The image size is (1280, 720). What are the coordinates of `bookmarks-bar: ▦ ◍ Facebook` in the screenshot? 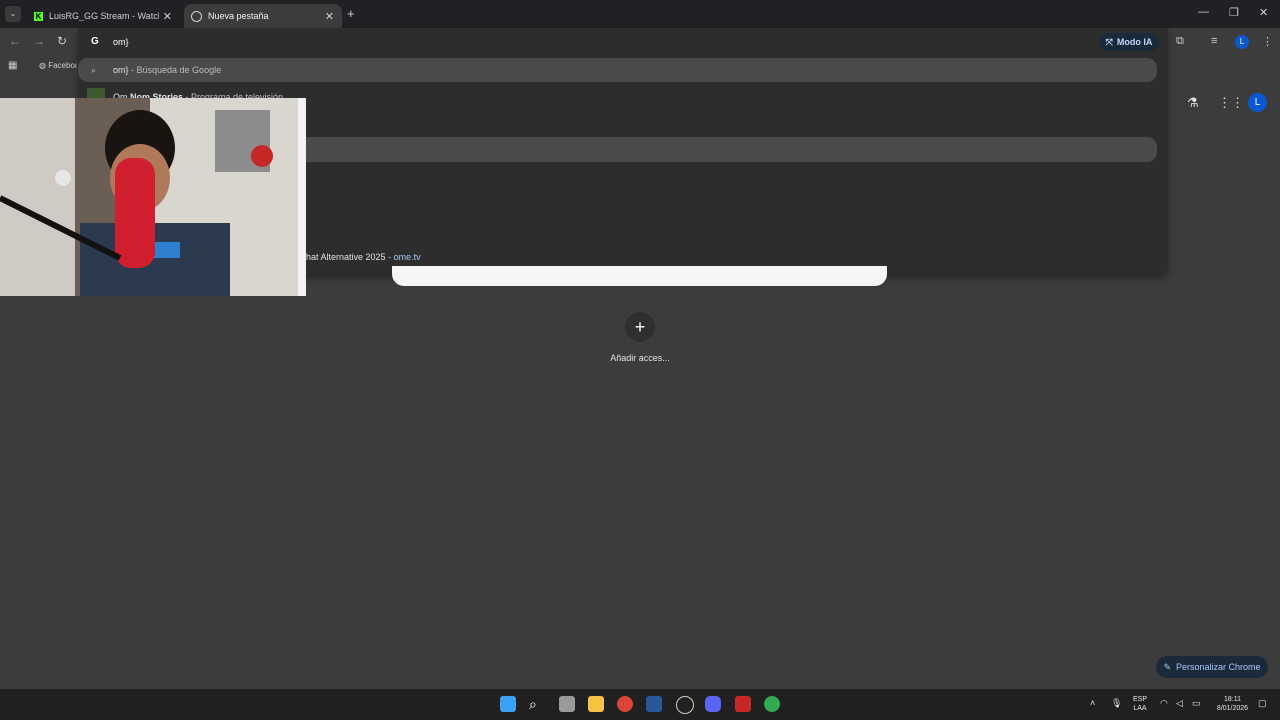 It's located at (39, 67).